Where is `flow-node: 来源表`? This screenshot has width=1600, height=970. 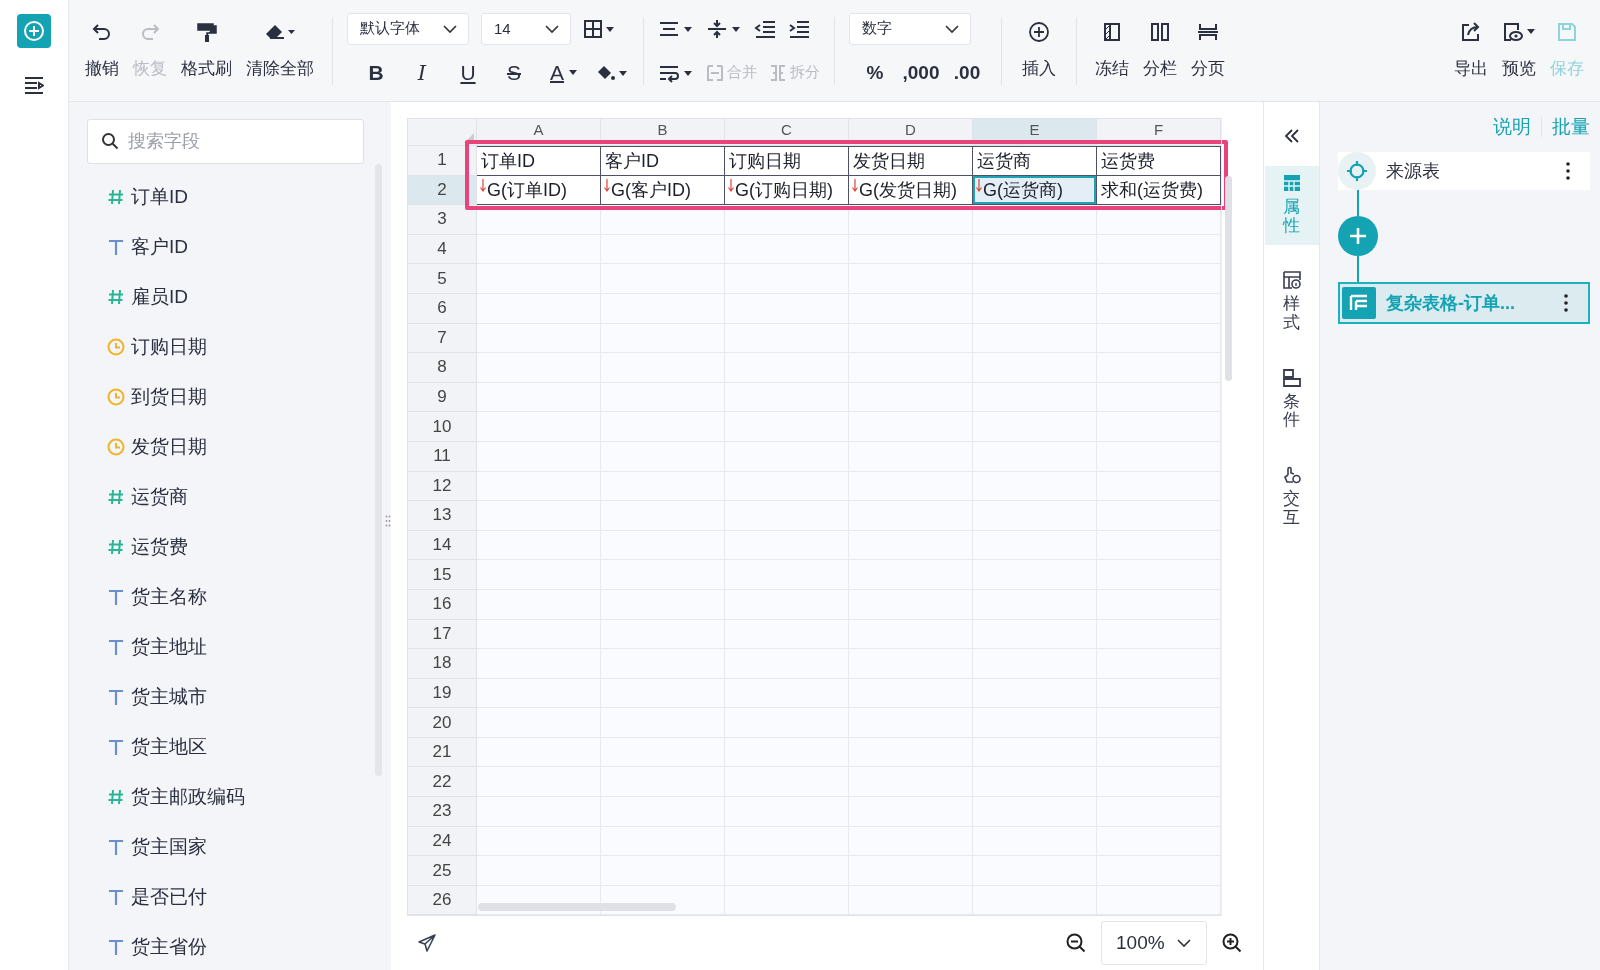
flow-node: 来源表 is located at coordinates (1464, 171).